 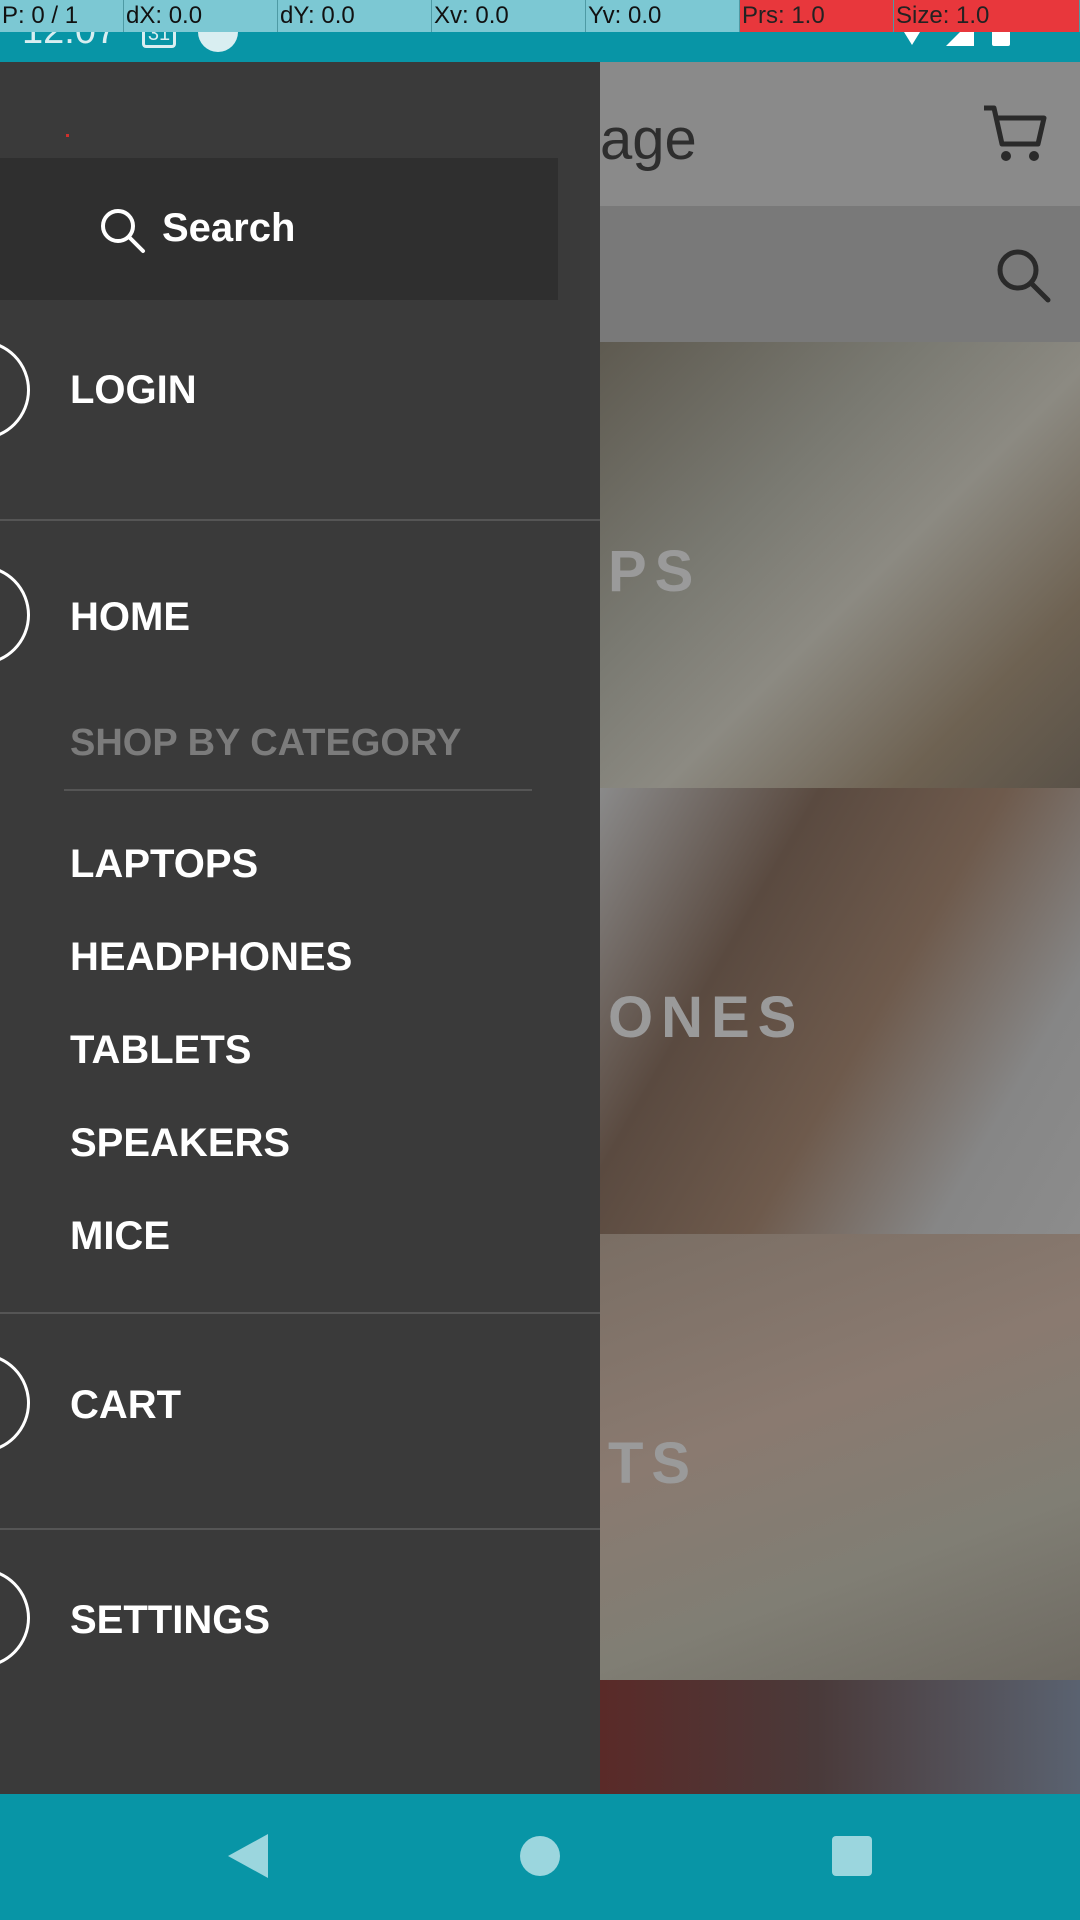 I want to click on app-toolbar: age, so click(x=840, y=134).